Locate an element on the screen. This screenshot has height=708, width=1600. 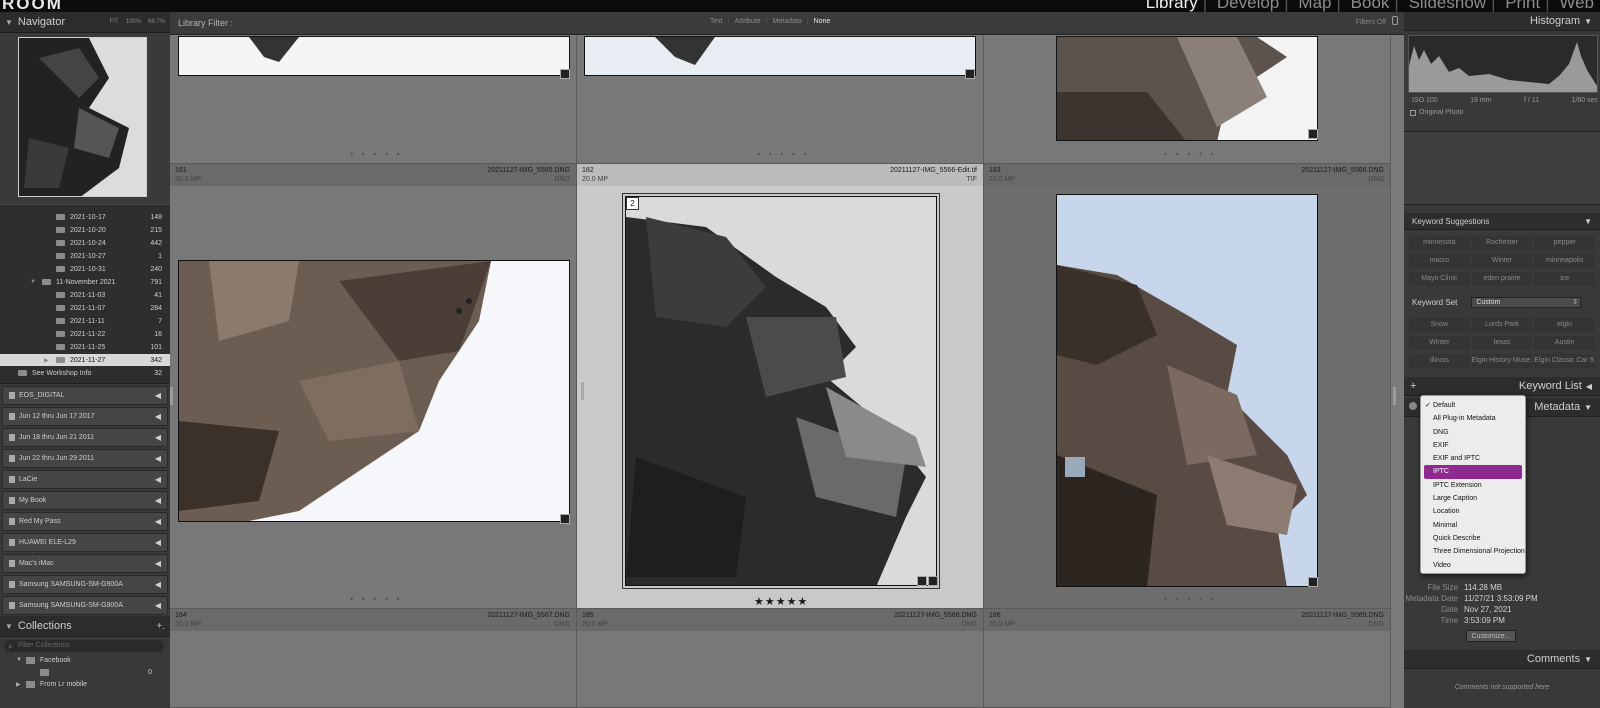
volume-item: LaCie ◀ is located at coordinates (85, 479).